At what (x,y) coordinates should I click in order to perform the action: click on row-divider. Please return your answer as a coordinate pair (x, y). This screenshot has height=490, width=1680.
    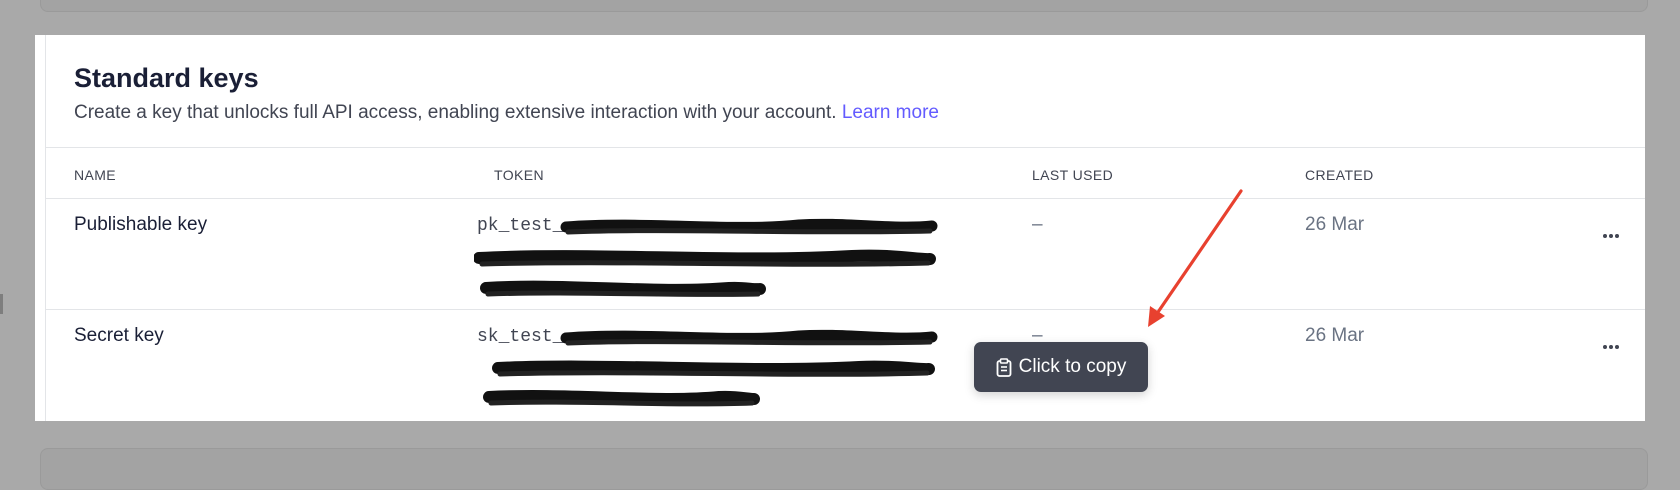
    Looking at the image, I should click on (845, 309).